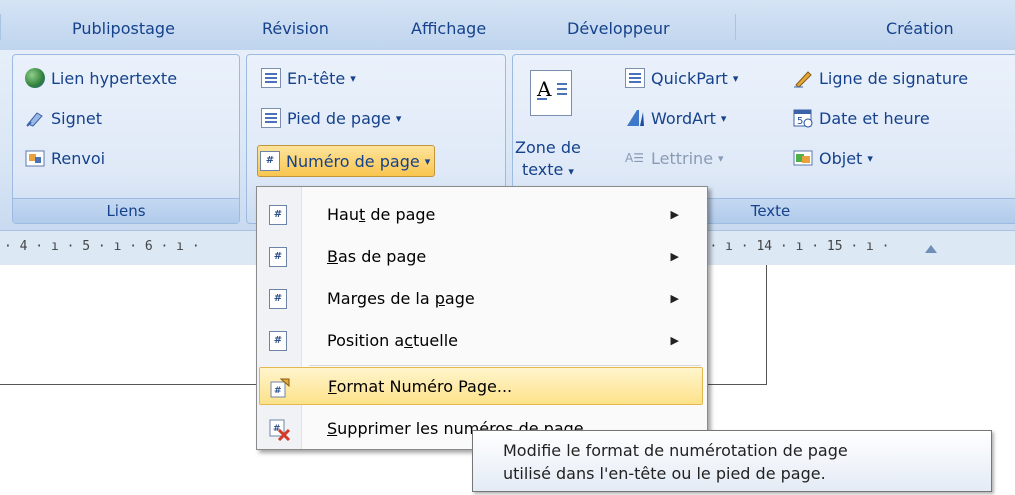 The height and width of the screenshot is (495, 1015). What do you see at coordinates (788, 246) in the screenshot?
I see `ruler-right-marks: 13 · ı · 14 · ı · 15 · ı ·` at bounding box center [788, 246].